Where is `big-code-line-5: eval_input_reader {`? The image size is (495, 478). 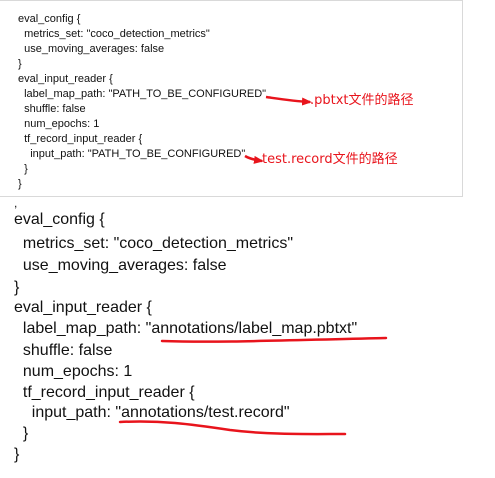 big-code-line-5: eval_input_reader { is located at coordinates (83, 307).